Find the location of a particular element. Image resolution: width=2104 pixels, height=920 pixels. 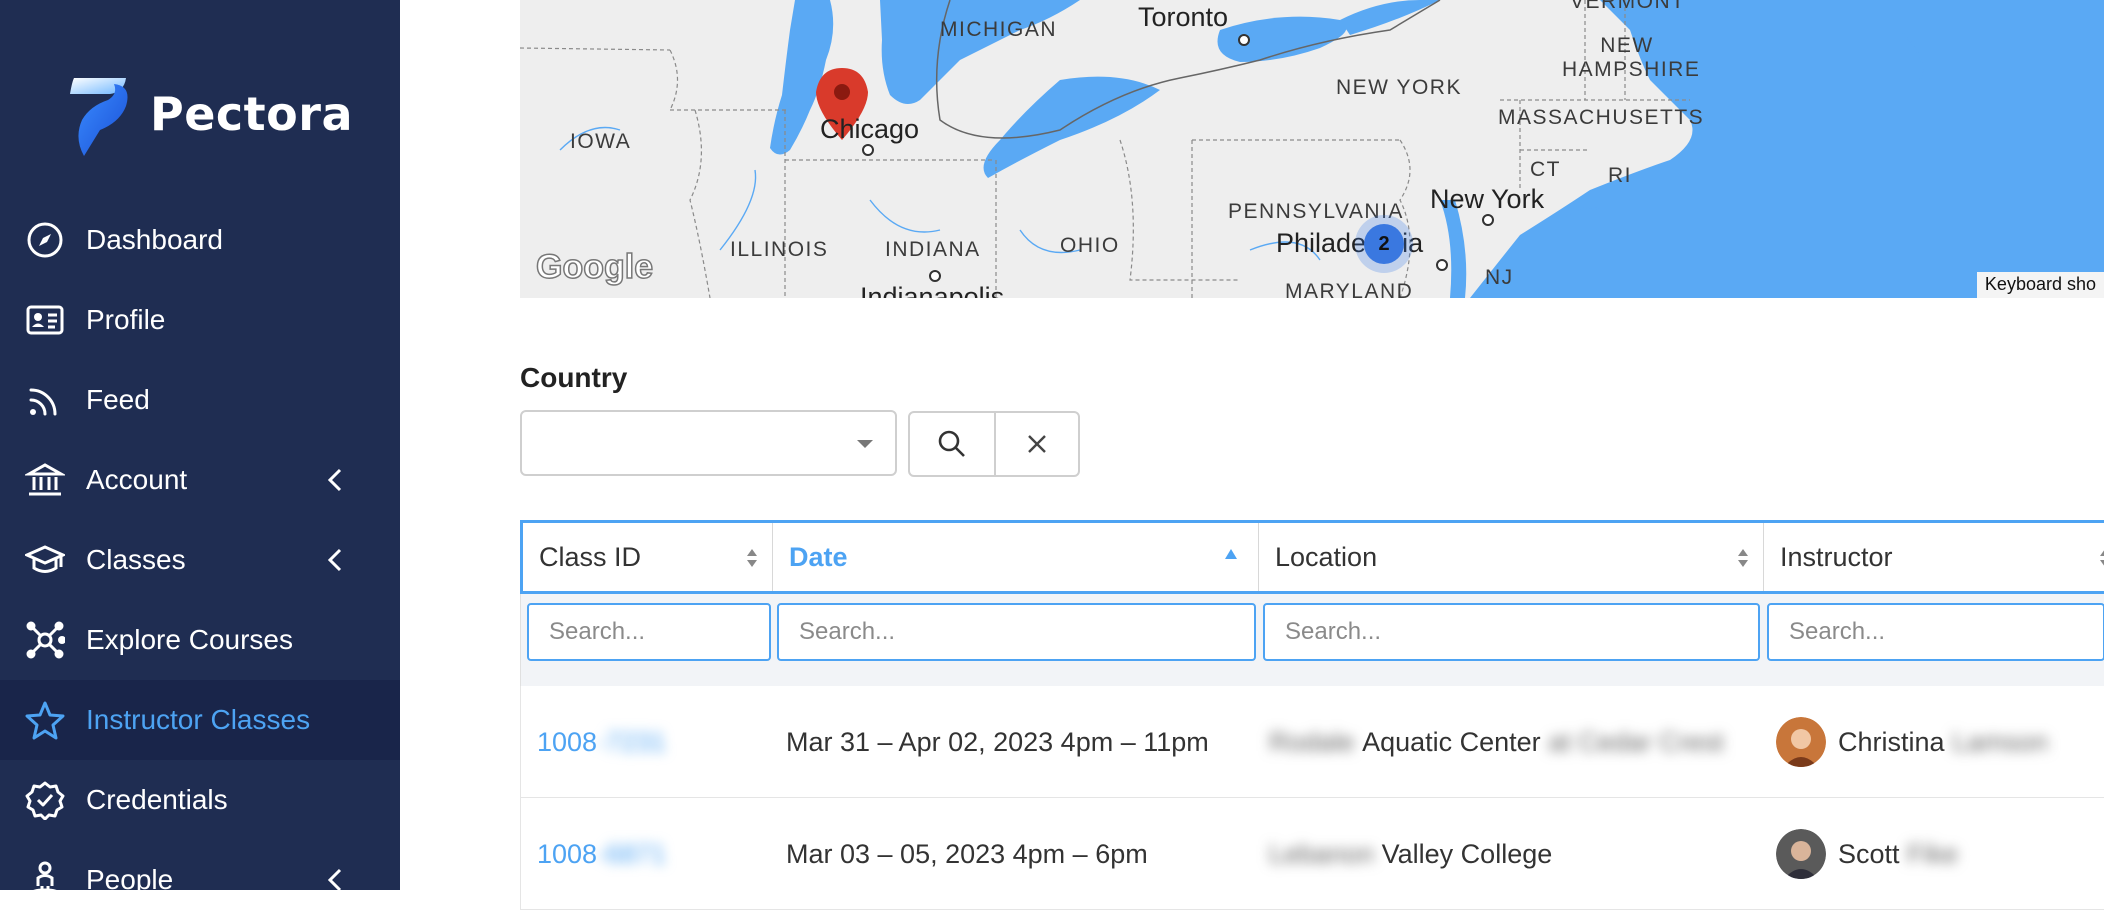

map-region-label: CT is located at coordinates (1545, 169).